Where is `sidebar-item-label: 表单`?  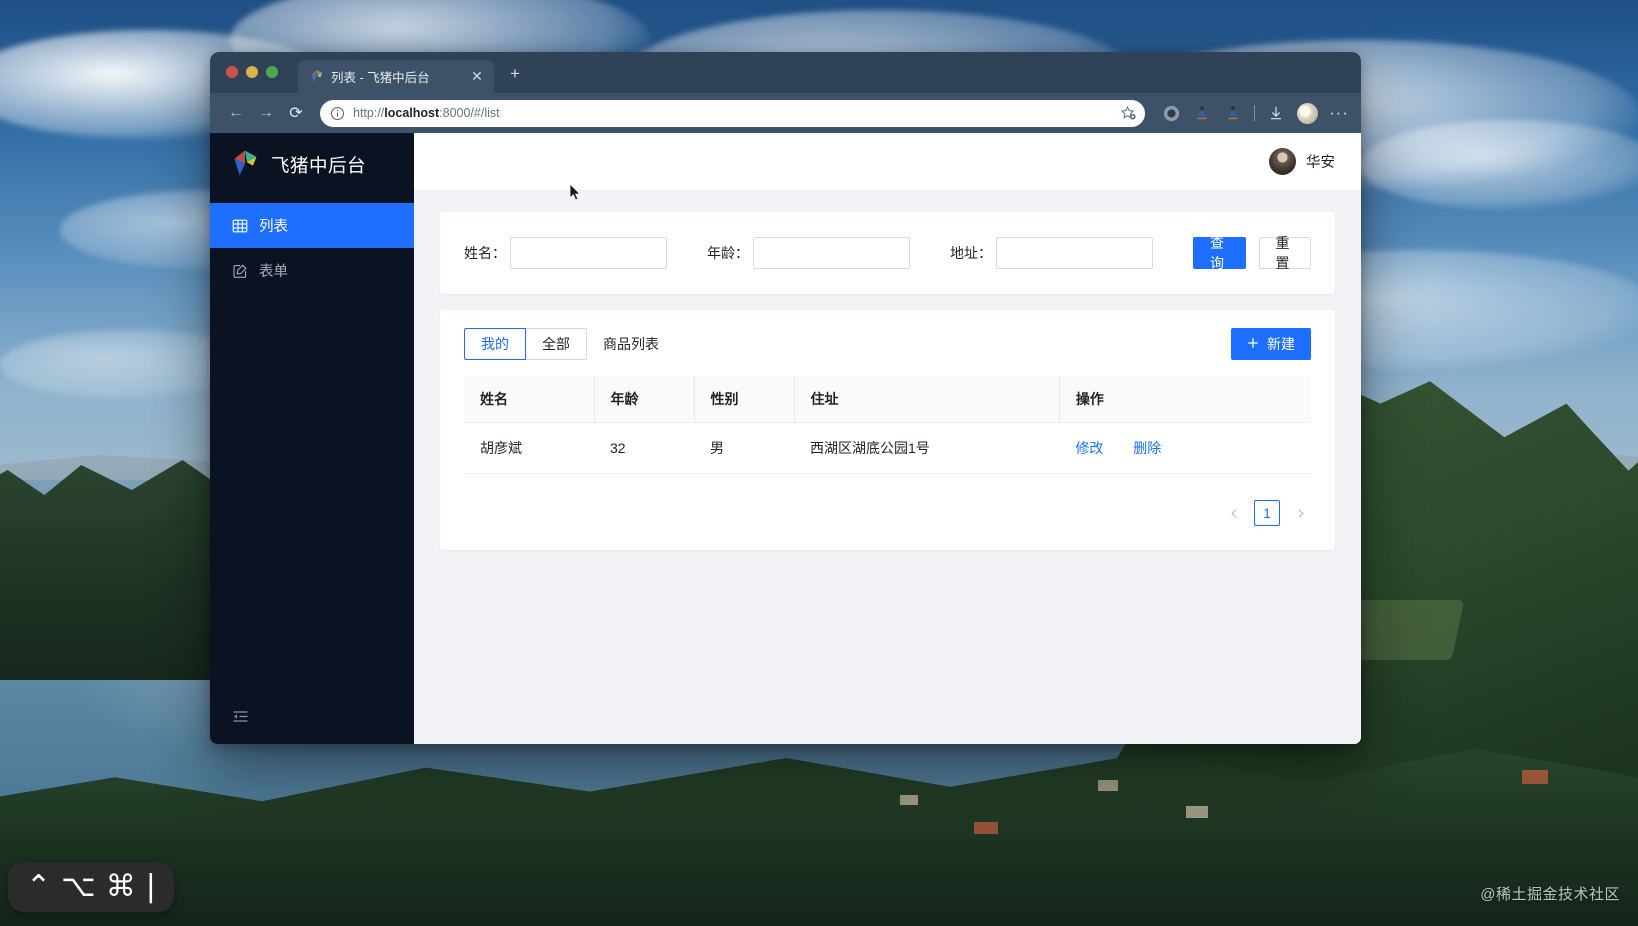
sidebar-item-label: 表单 is located at coordinates (273, 272).